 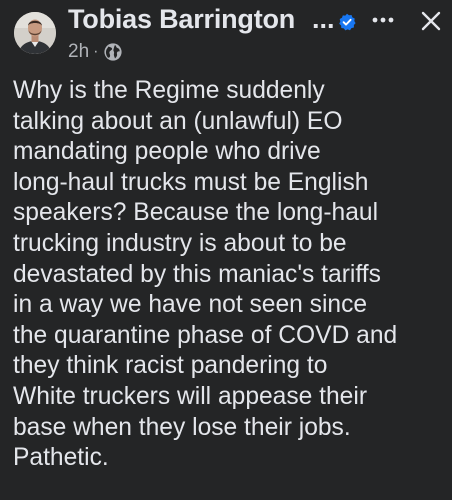 I want to click on verified-badge-icon, so click(x=347, y=22).